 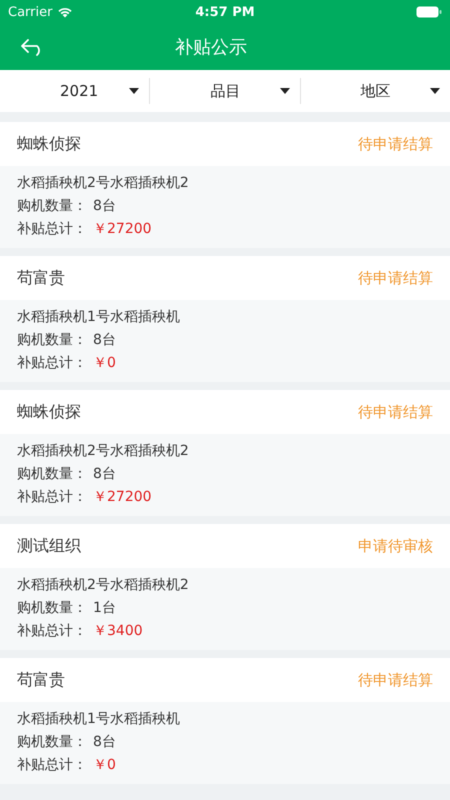 I want to click on subsidy-amount: ￥3400, so click(x=118, y=631).